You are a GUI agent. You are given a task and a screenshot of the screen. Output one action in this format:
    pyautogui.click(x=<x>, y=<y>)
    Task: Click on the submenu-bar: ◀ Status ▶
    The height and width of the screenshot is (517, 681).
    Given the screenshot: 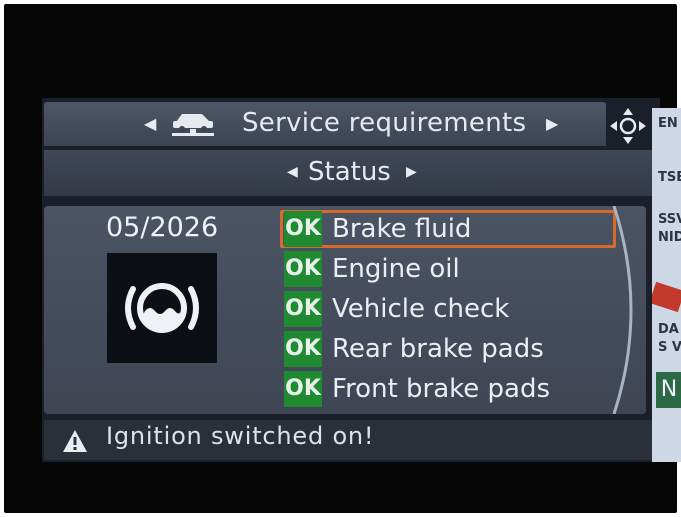 What is the action you would take?
    pyautogui.click(x=349, y=173)
    